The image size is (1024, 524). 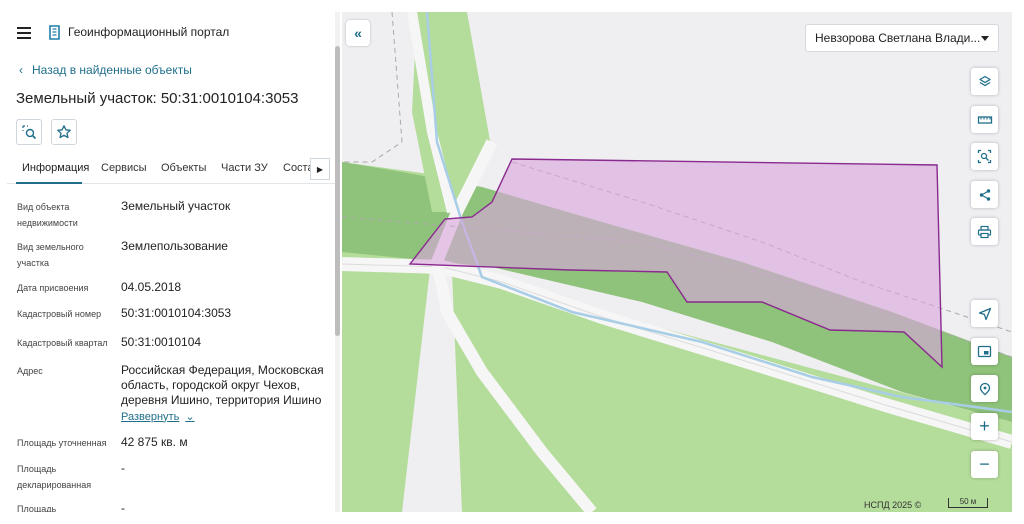 What do you see at coordinates (174, 246) in the screenshot?
I see `prop-value-parcel-kind: Землепользование` at bounding box center [174, 246].